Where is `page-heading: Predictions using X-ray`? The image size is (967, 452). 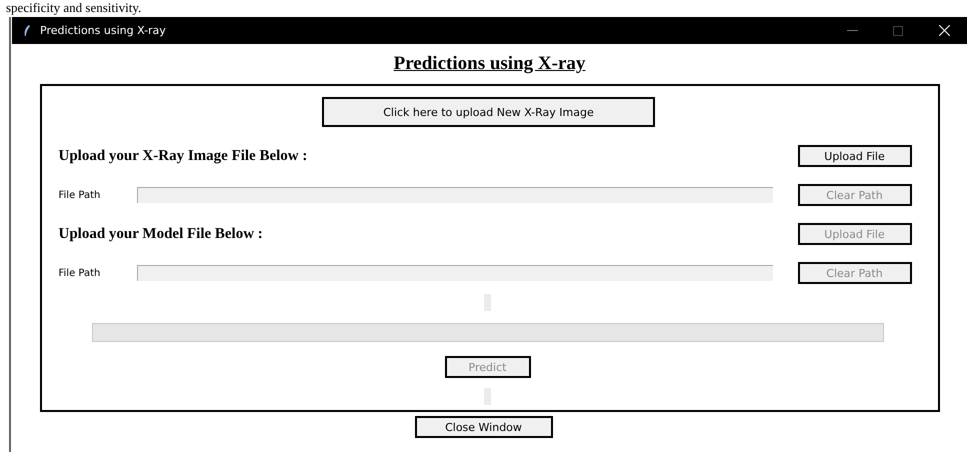
page-heading: Predictions using X-ray is located at coordinates (490, 64).